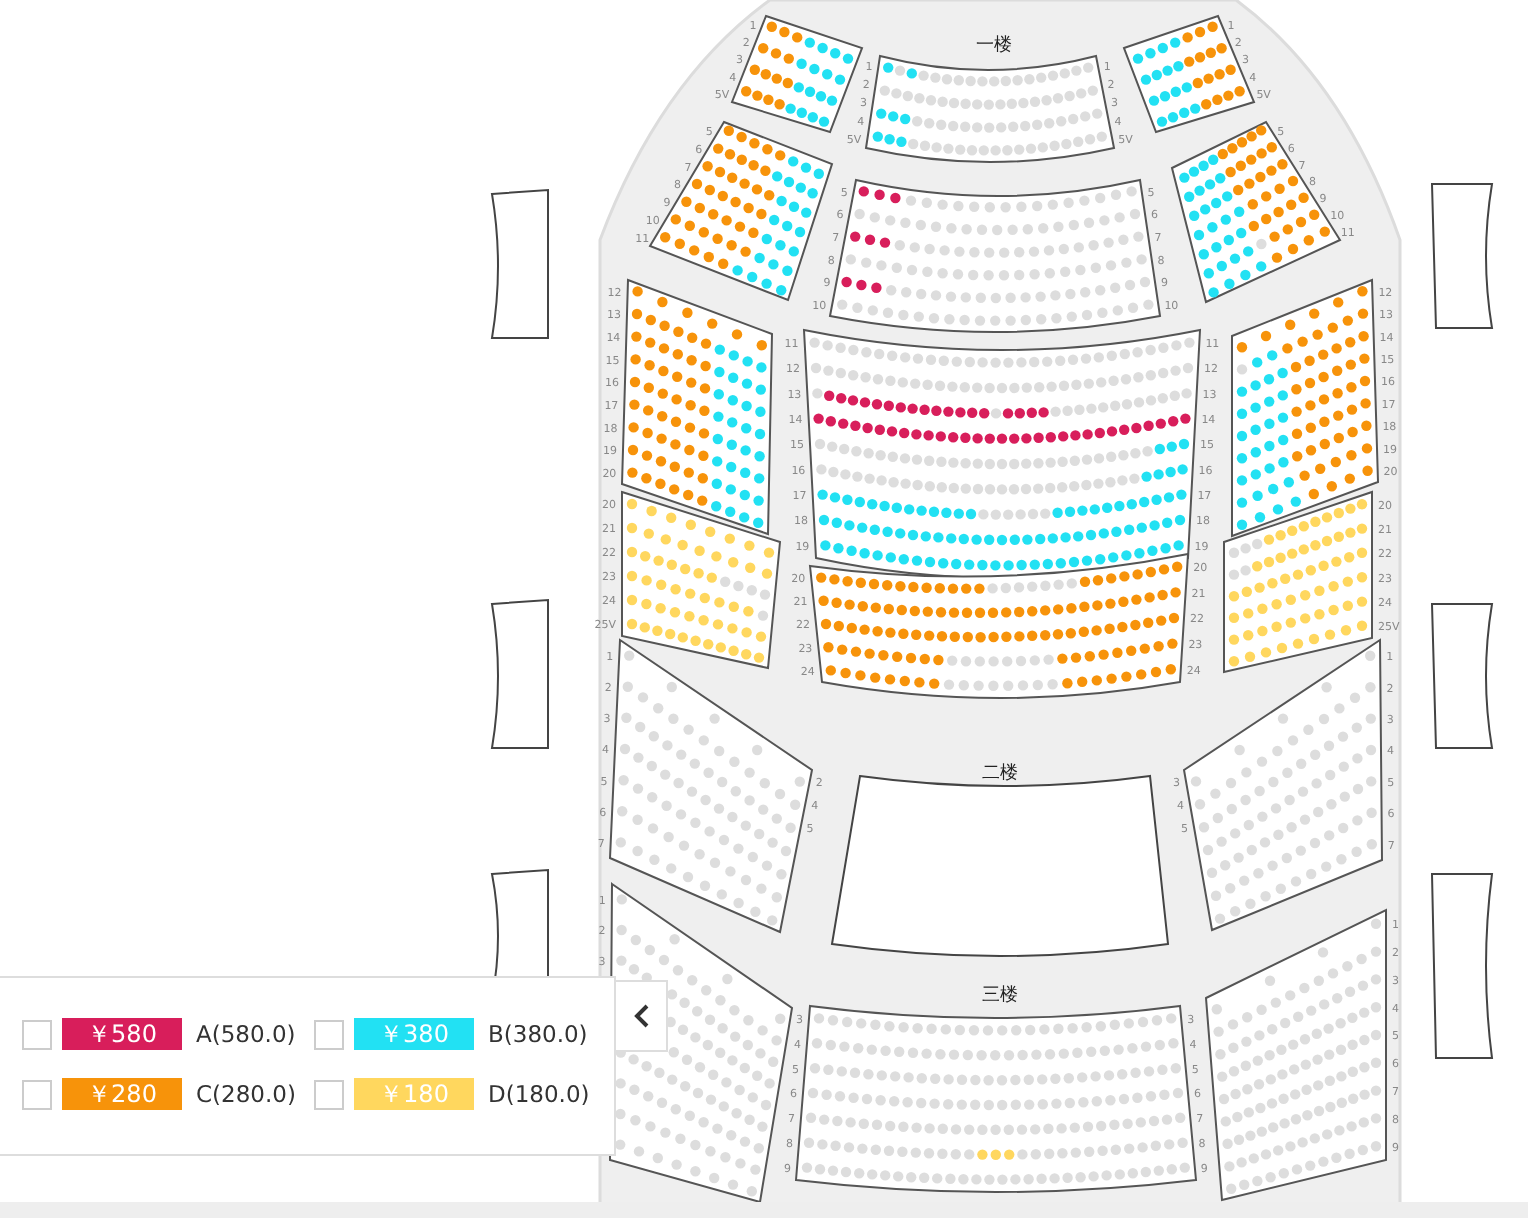  Describe the element at coordinates (539, 1094) in the screenshot. I see `price-level-name: D(180.0)` at that location.